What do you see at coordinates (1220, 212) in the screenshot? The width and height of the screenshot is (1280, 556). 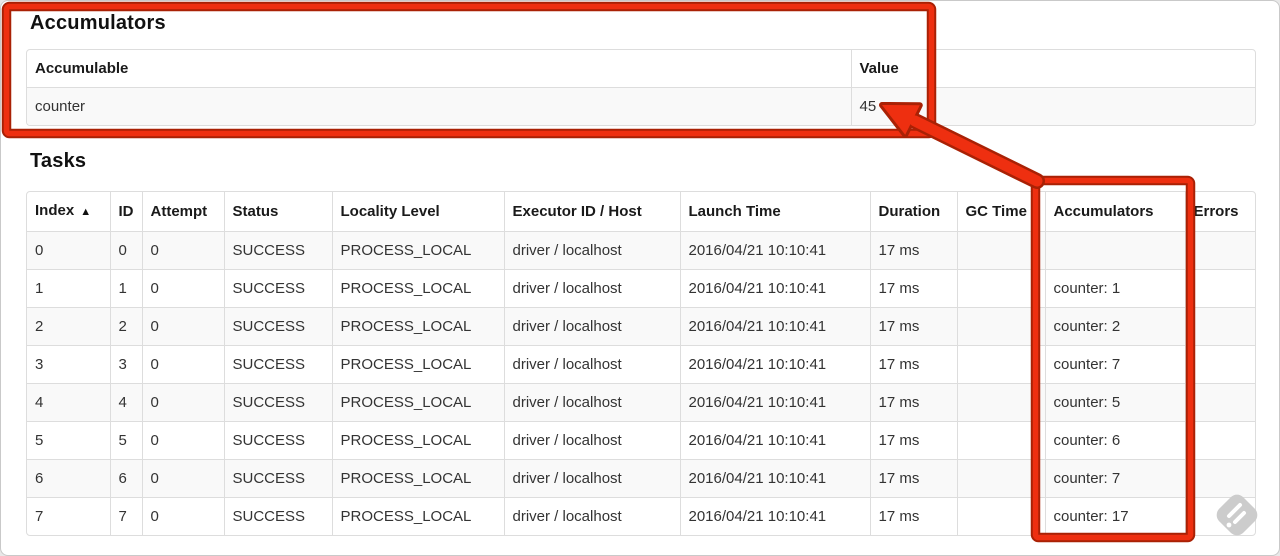 I see `errors-column-header: Errors` at bounding box center [1220, 212].